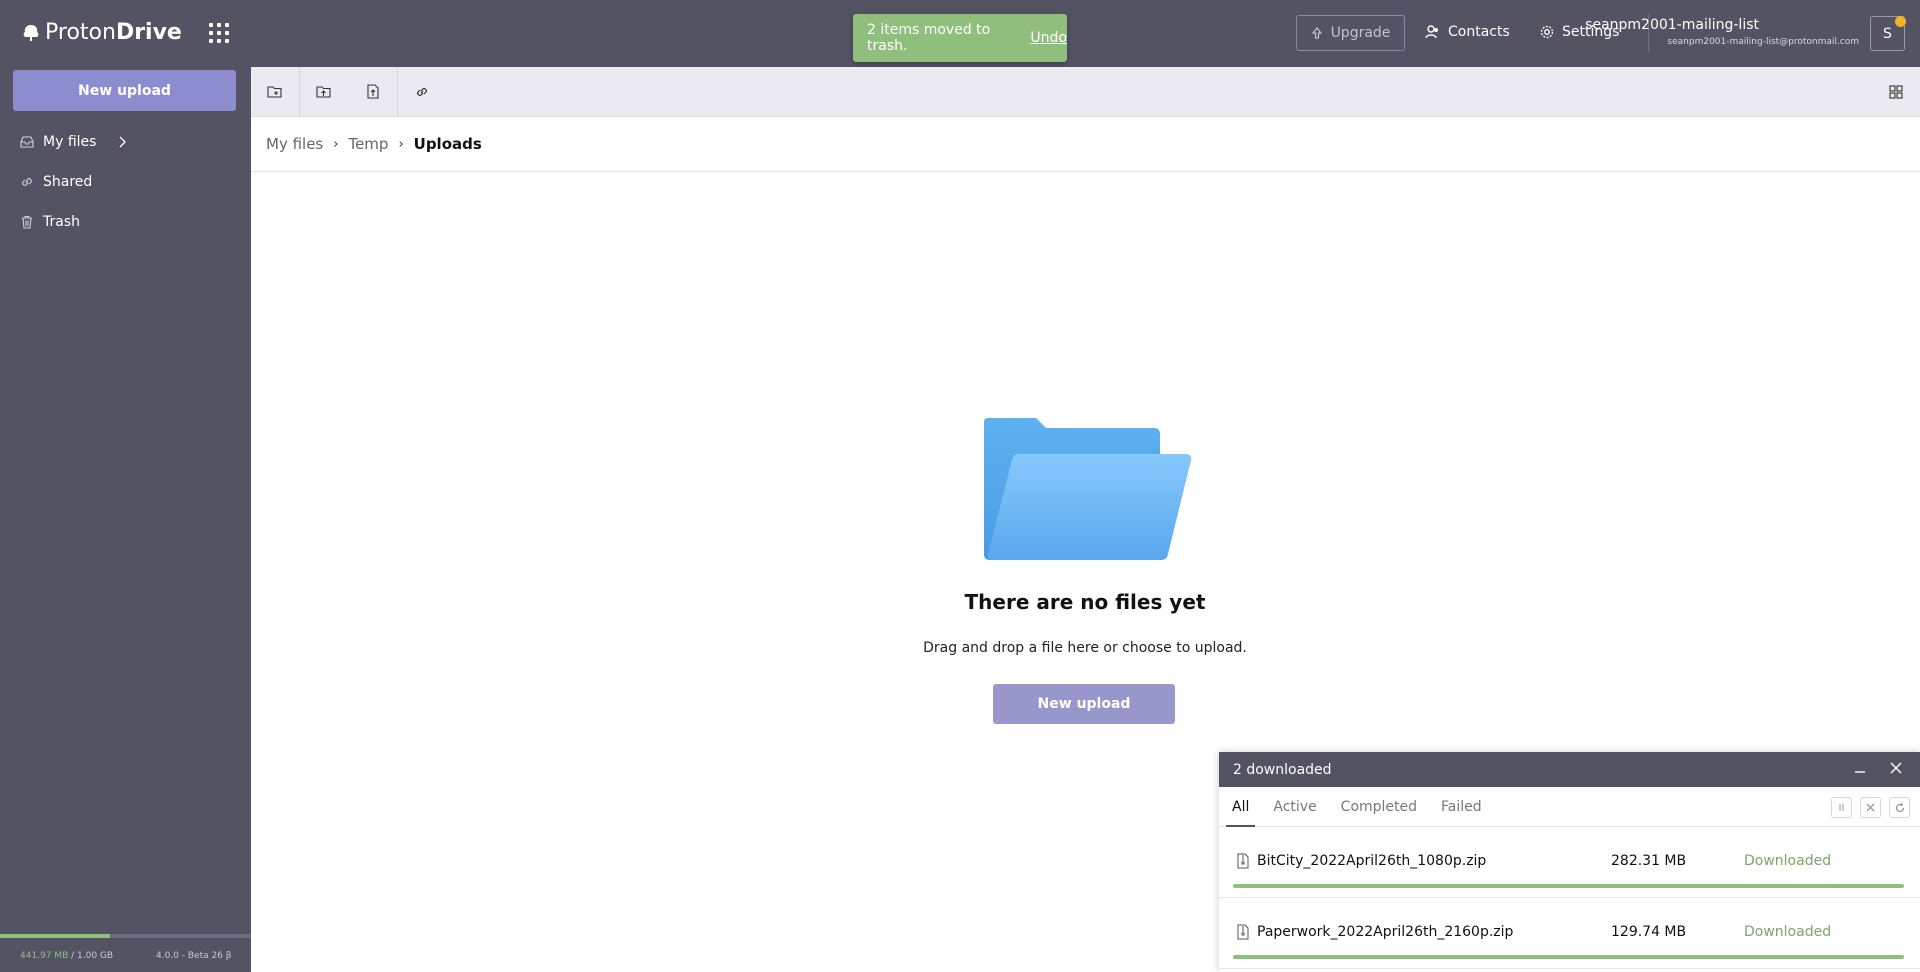 The width and height of the screenshot is (1920, 972). I want to click on upload-file-button, so click(373, 91).